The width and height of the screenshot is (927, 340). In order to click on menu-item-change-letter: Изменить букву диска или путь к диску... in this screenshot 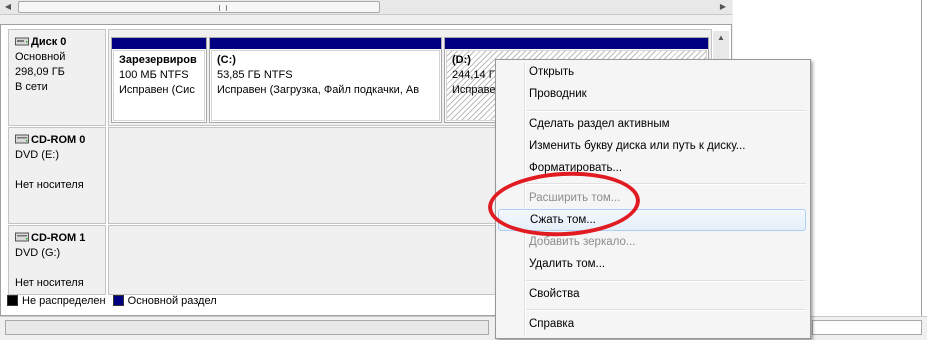, I will do `click(652, 146)`.